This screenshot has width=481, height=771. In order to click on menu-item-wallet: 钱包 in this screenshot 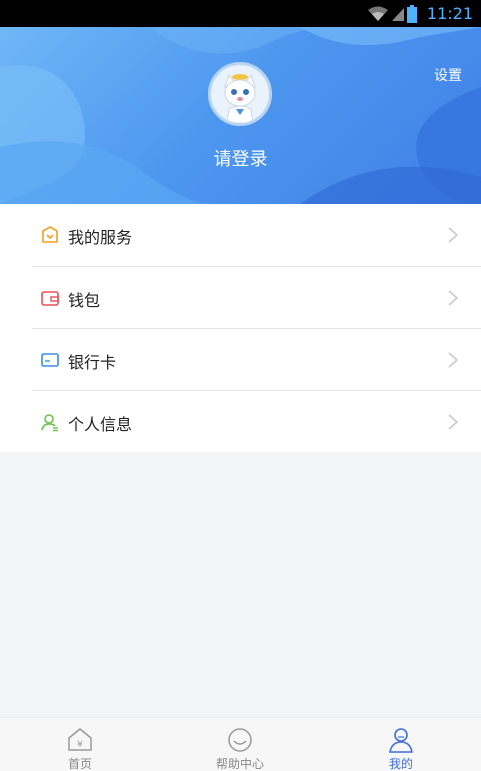, I will do `click(256, 297)`.